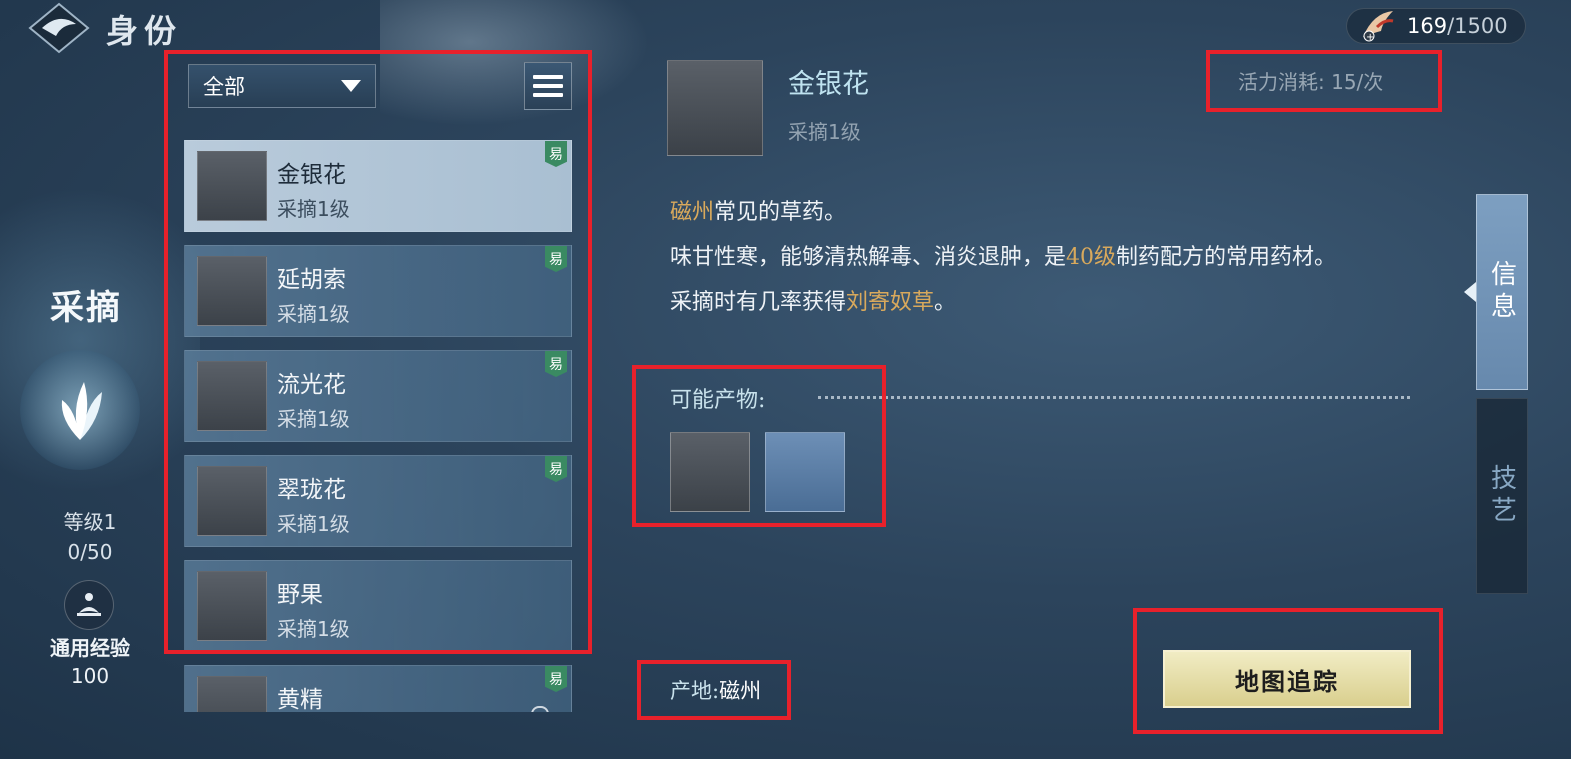 This screenshot has height=759, width=1571. Describe the element at coordinates (548, 77) in the screenshot. I see `menu-icon` at that location.